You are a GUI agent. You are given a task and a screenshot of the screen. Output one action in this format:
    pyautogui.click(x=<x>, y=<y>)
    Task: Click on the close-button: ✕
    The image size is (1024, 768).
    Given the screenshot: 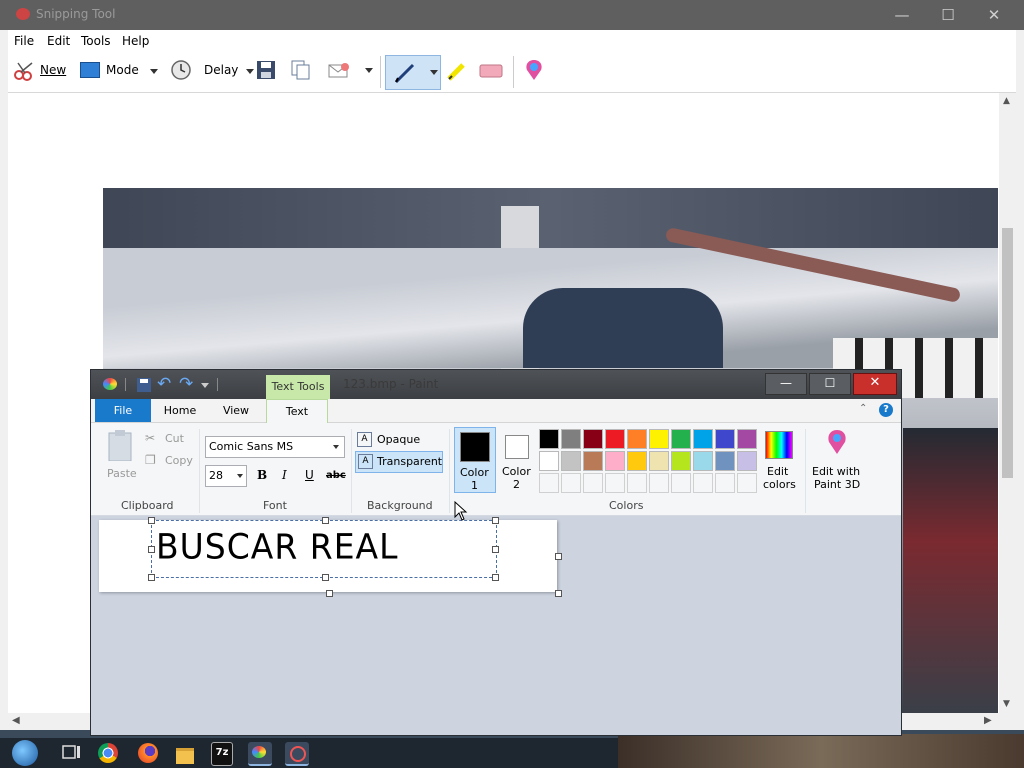 What is the action you would take?
    pyautogui.click(x=994, y=15)
    